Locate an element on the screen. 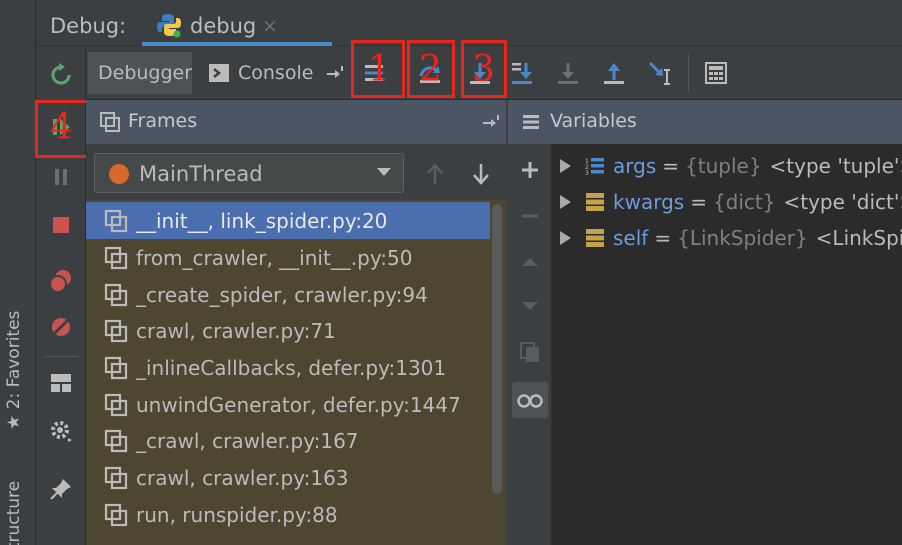 This screenshot has height=545, width=902. triangle-up-icon is located at coordinates (530, 262).